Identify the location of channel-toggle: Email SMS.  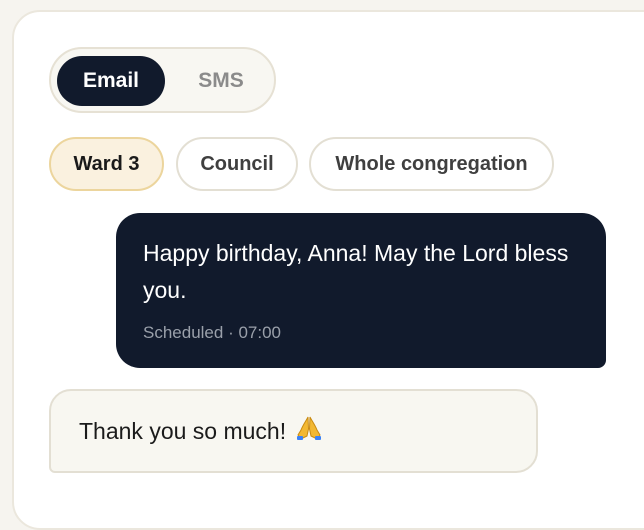
(162, 80).